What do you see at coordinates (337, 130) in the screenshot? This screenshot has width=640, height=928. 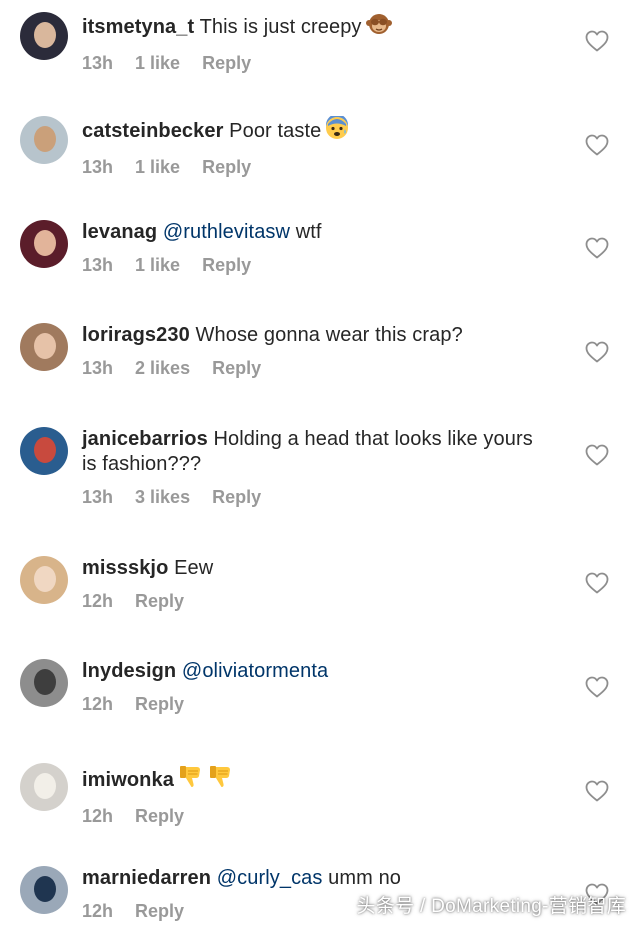 I see `anxious-face-icon` at bounding box center [337, 130].